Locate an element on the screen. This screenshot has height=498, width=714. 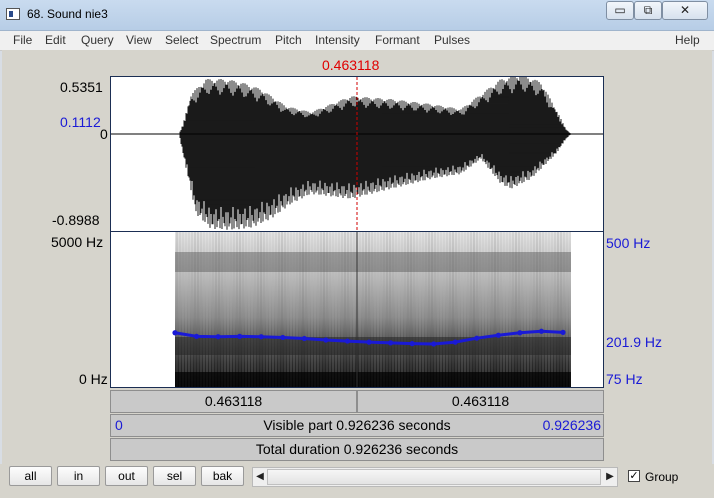
pitch-top-label: 500 Hz is located at coordinates (628, 243).